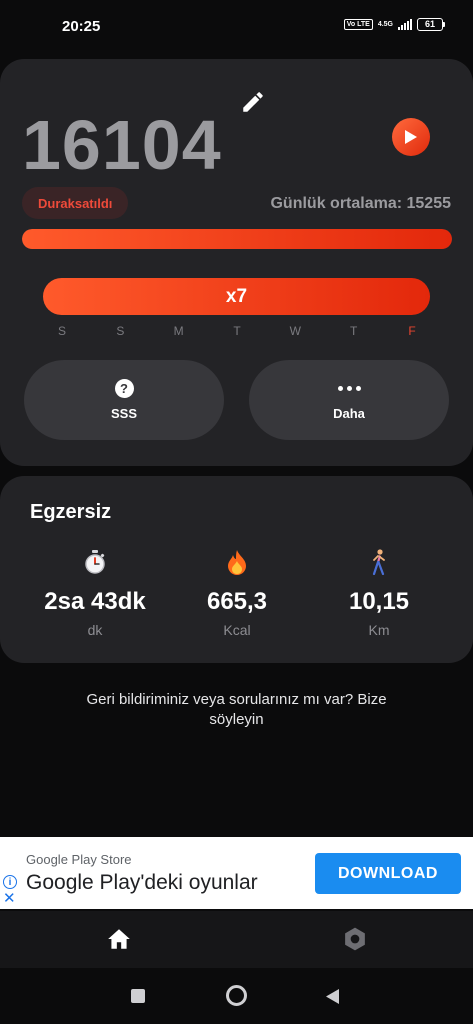  Describe the element at coordinates (178, 331) in the screenshot. I see `weekday-label: M` at that location.